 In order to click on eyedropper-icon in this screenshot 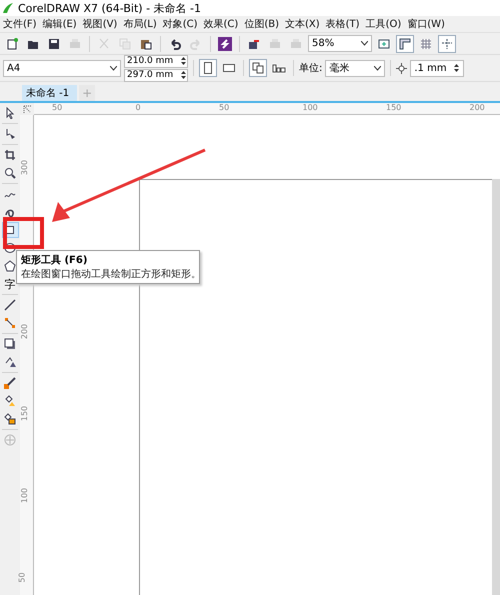, I will do `click(10, 383)`.